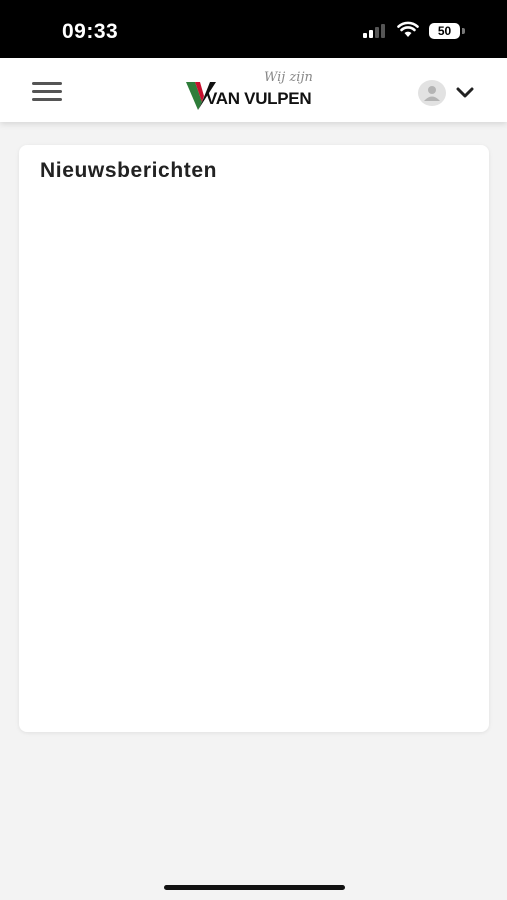 The image size is (507, 900). What do you see at coordinates (47, 92) in the screenshot?
I see `hamburger-menu-icon` at bounding box center [47, 92].